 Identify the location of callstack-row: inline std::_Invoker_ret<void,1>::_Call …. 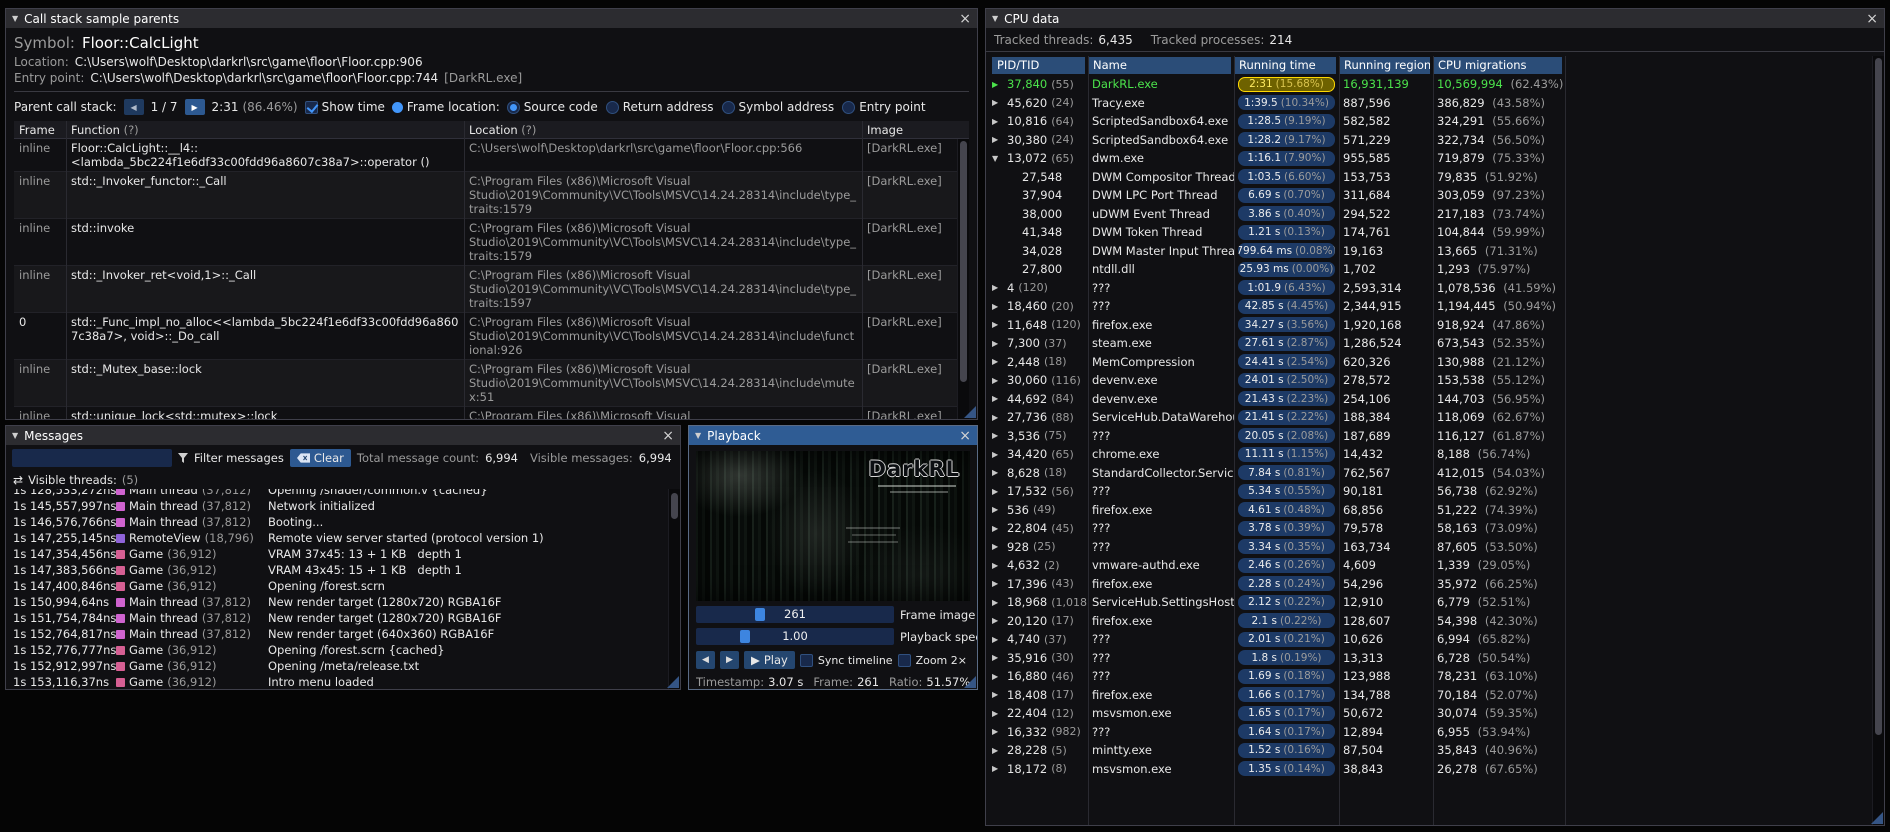
(491, 289).